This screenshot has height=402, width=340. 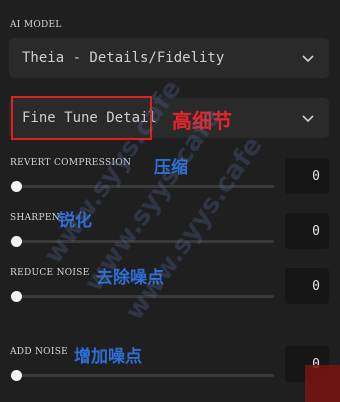 I want to click on seal-stamp, so click(x=322, y=383).